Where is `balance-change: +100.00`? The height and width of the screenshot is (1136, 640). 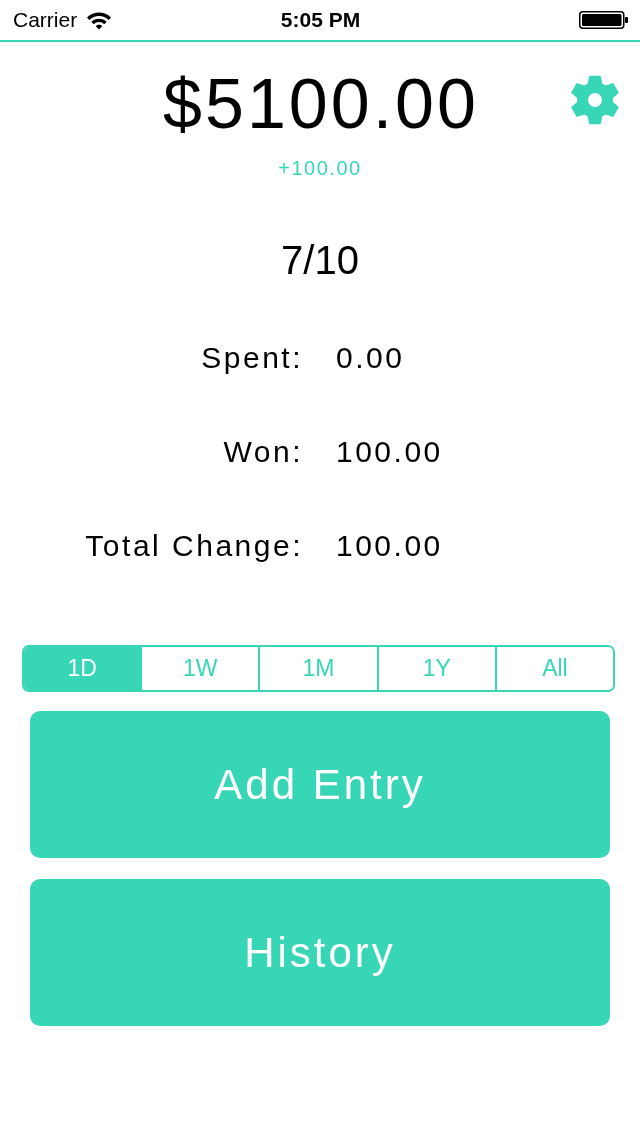 balance-change: +100.00 is located at coordinates (320, 168).